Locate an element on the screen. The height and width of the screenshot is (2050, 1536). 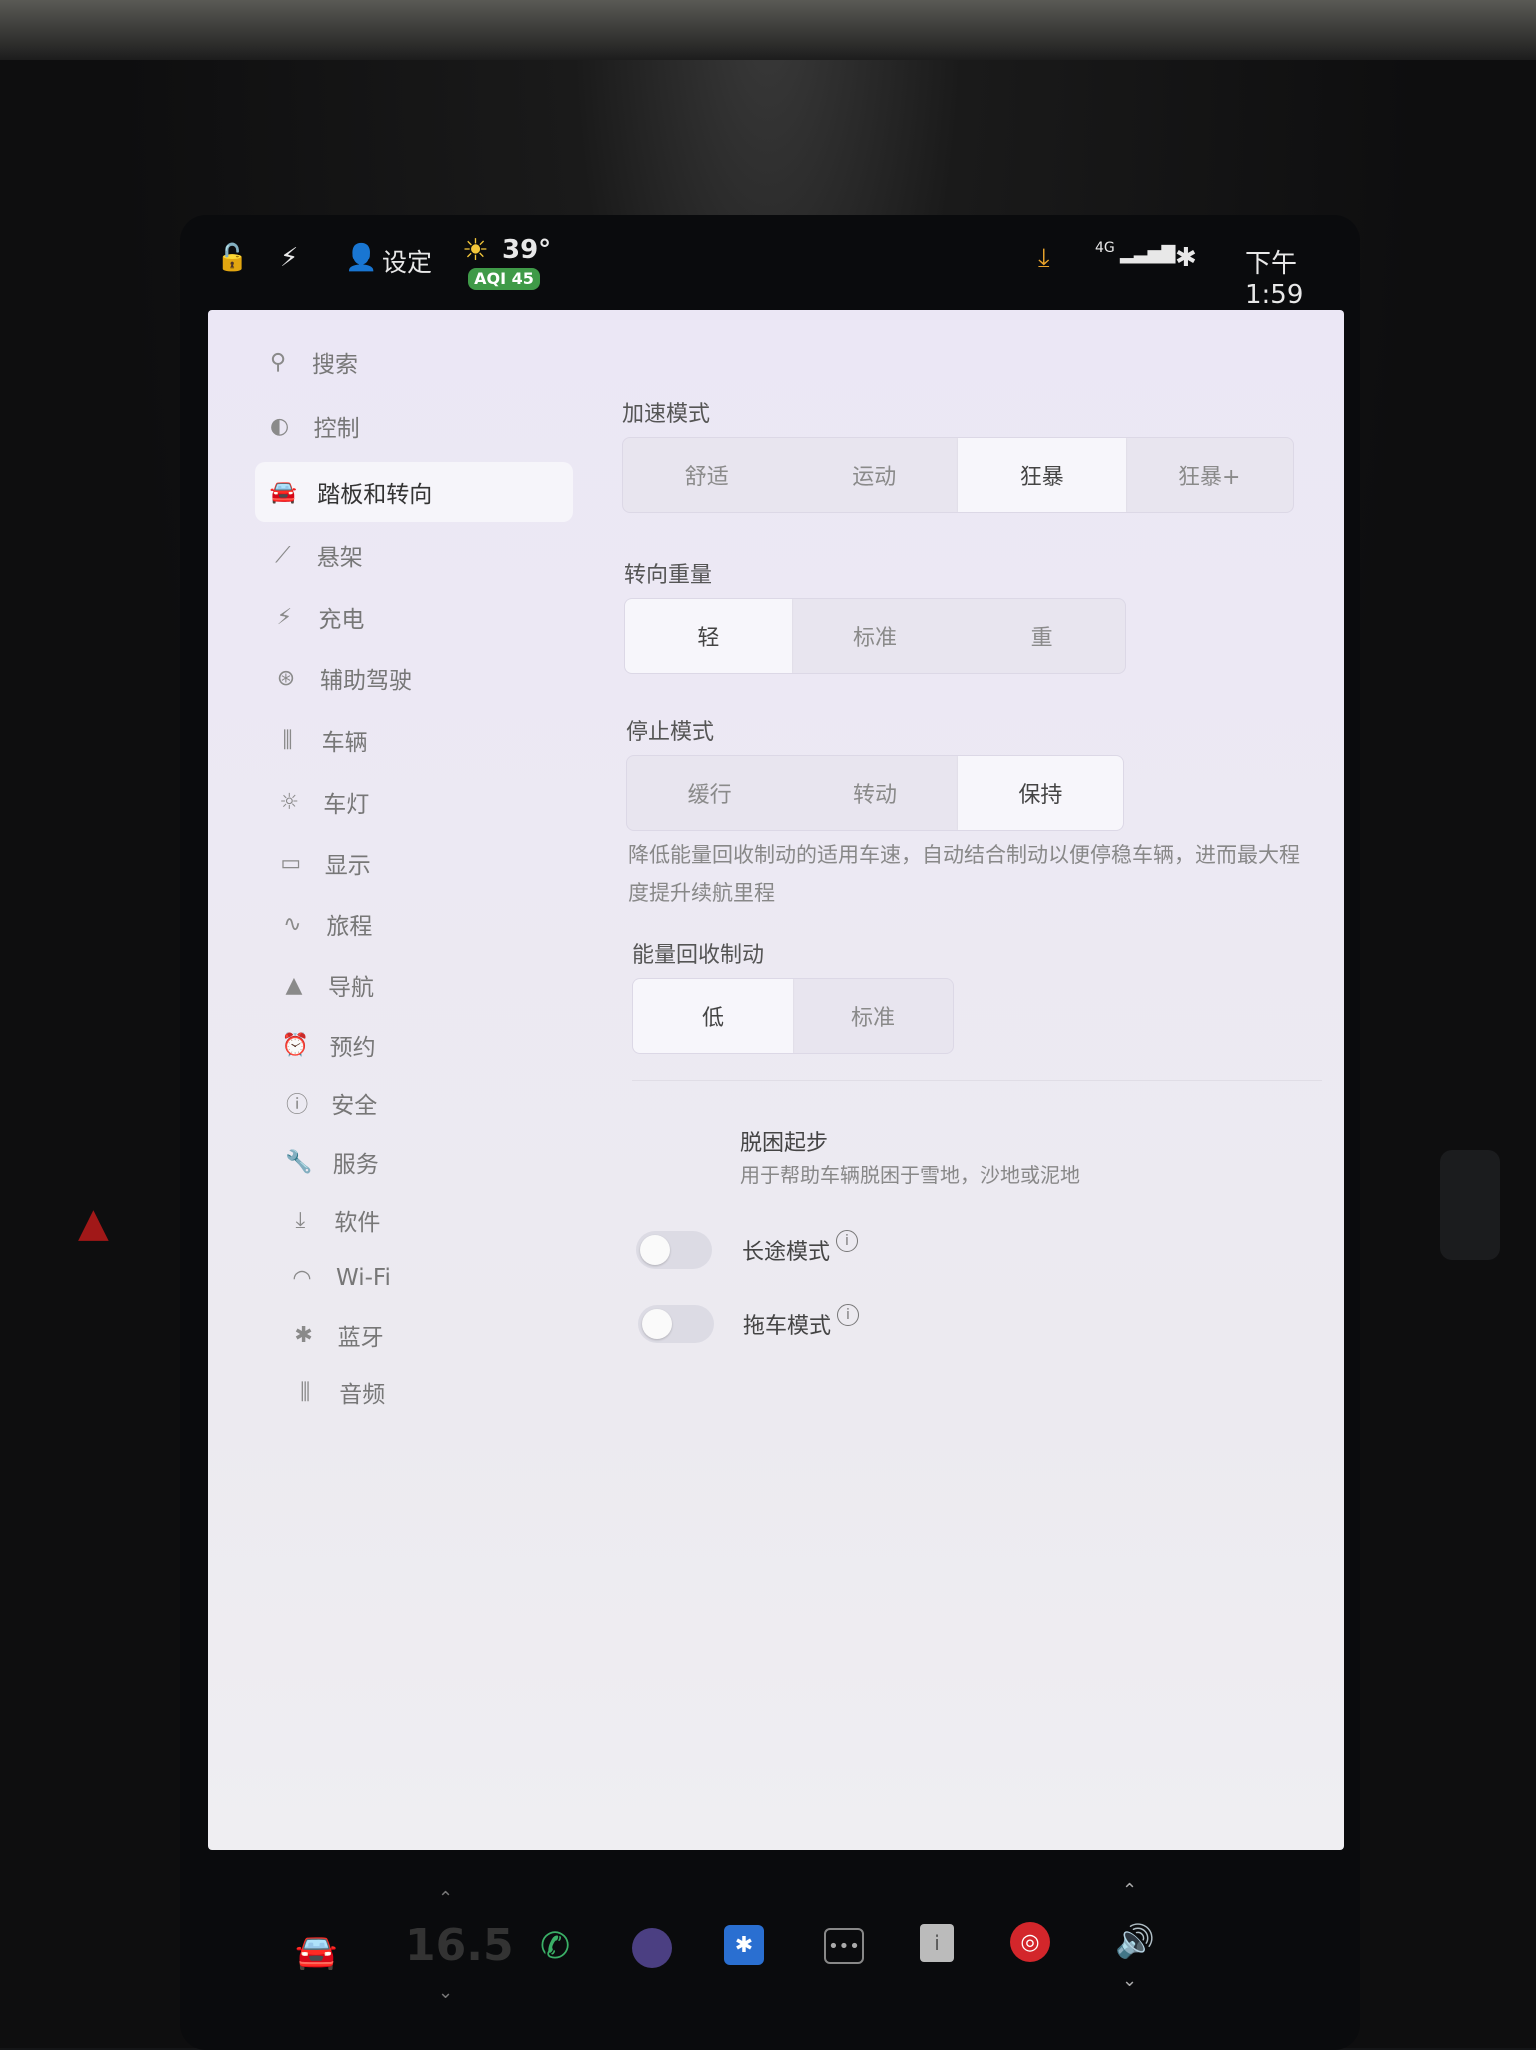
sidebar-item-label: 踏板和转向 is located at coordinates (375, 495).